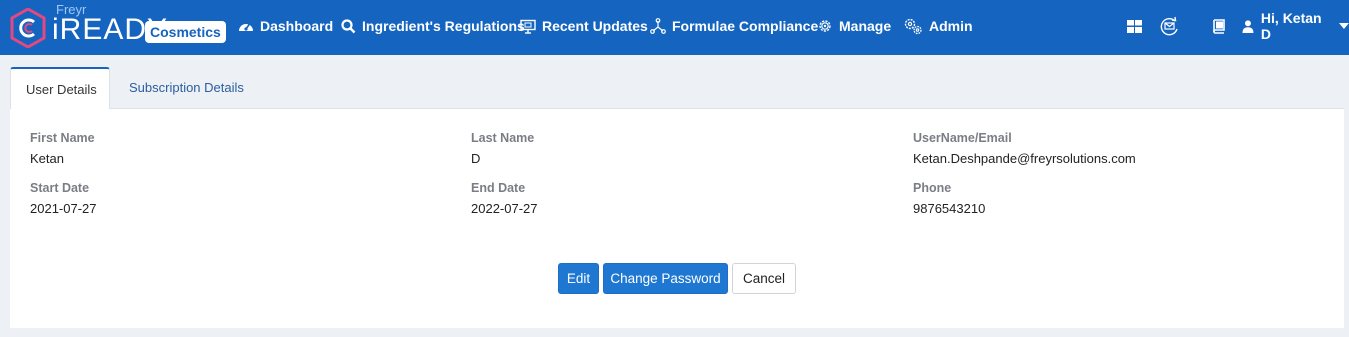  Describe the element at coordinates (528, 26) in the screenshot. I see `presentation-board-icon` at that location.